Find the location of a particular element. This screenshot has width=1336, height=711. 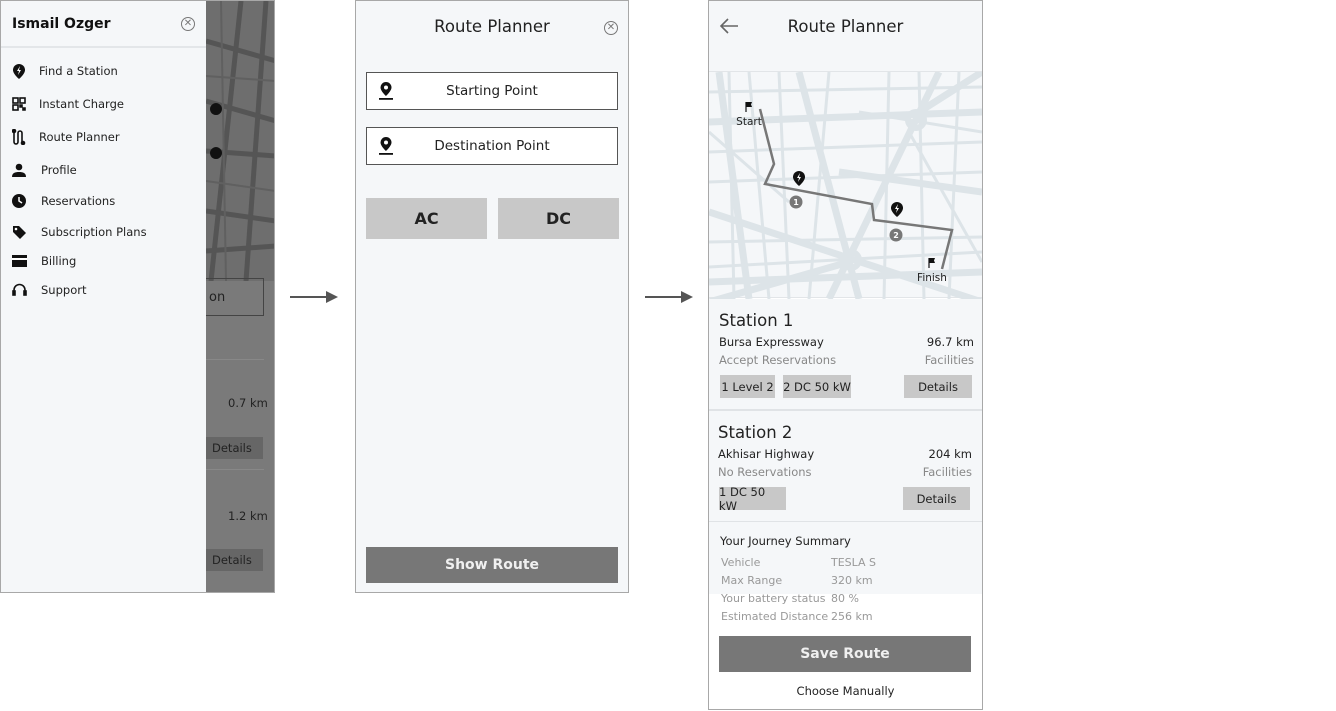

summary-label: Vehicle is located at coordinates (741, 562).